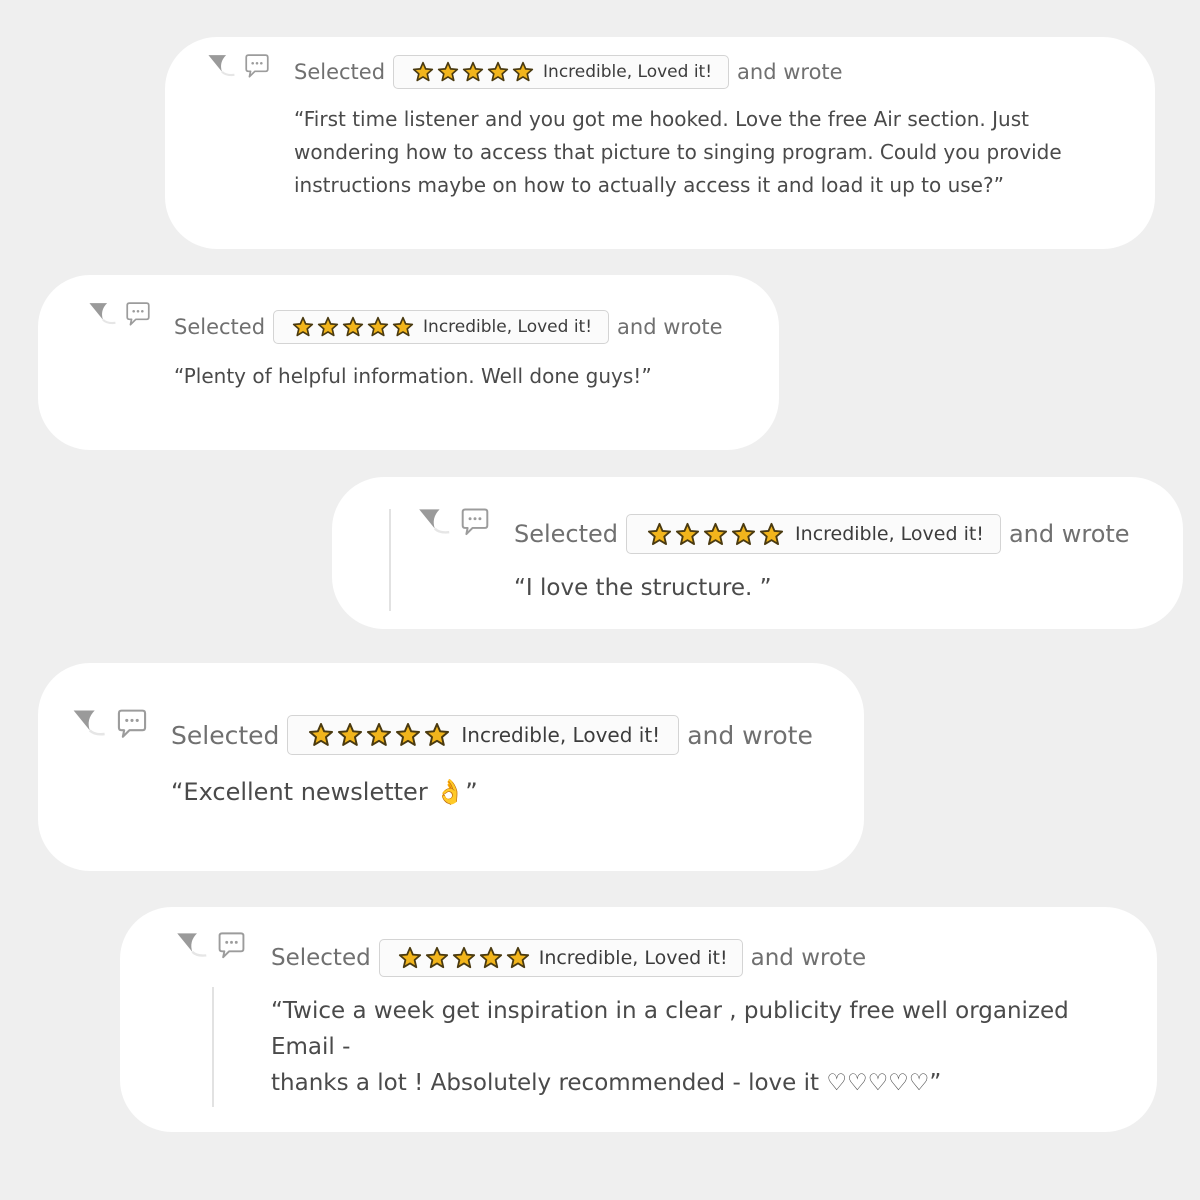 This screenshot has width=1200, height=1200. Describe the element at coordinates (643, 588) in the screenshot. I see `review-text: “I love the structure. ”` at that location.